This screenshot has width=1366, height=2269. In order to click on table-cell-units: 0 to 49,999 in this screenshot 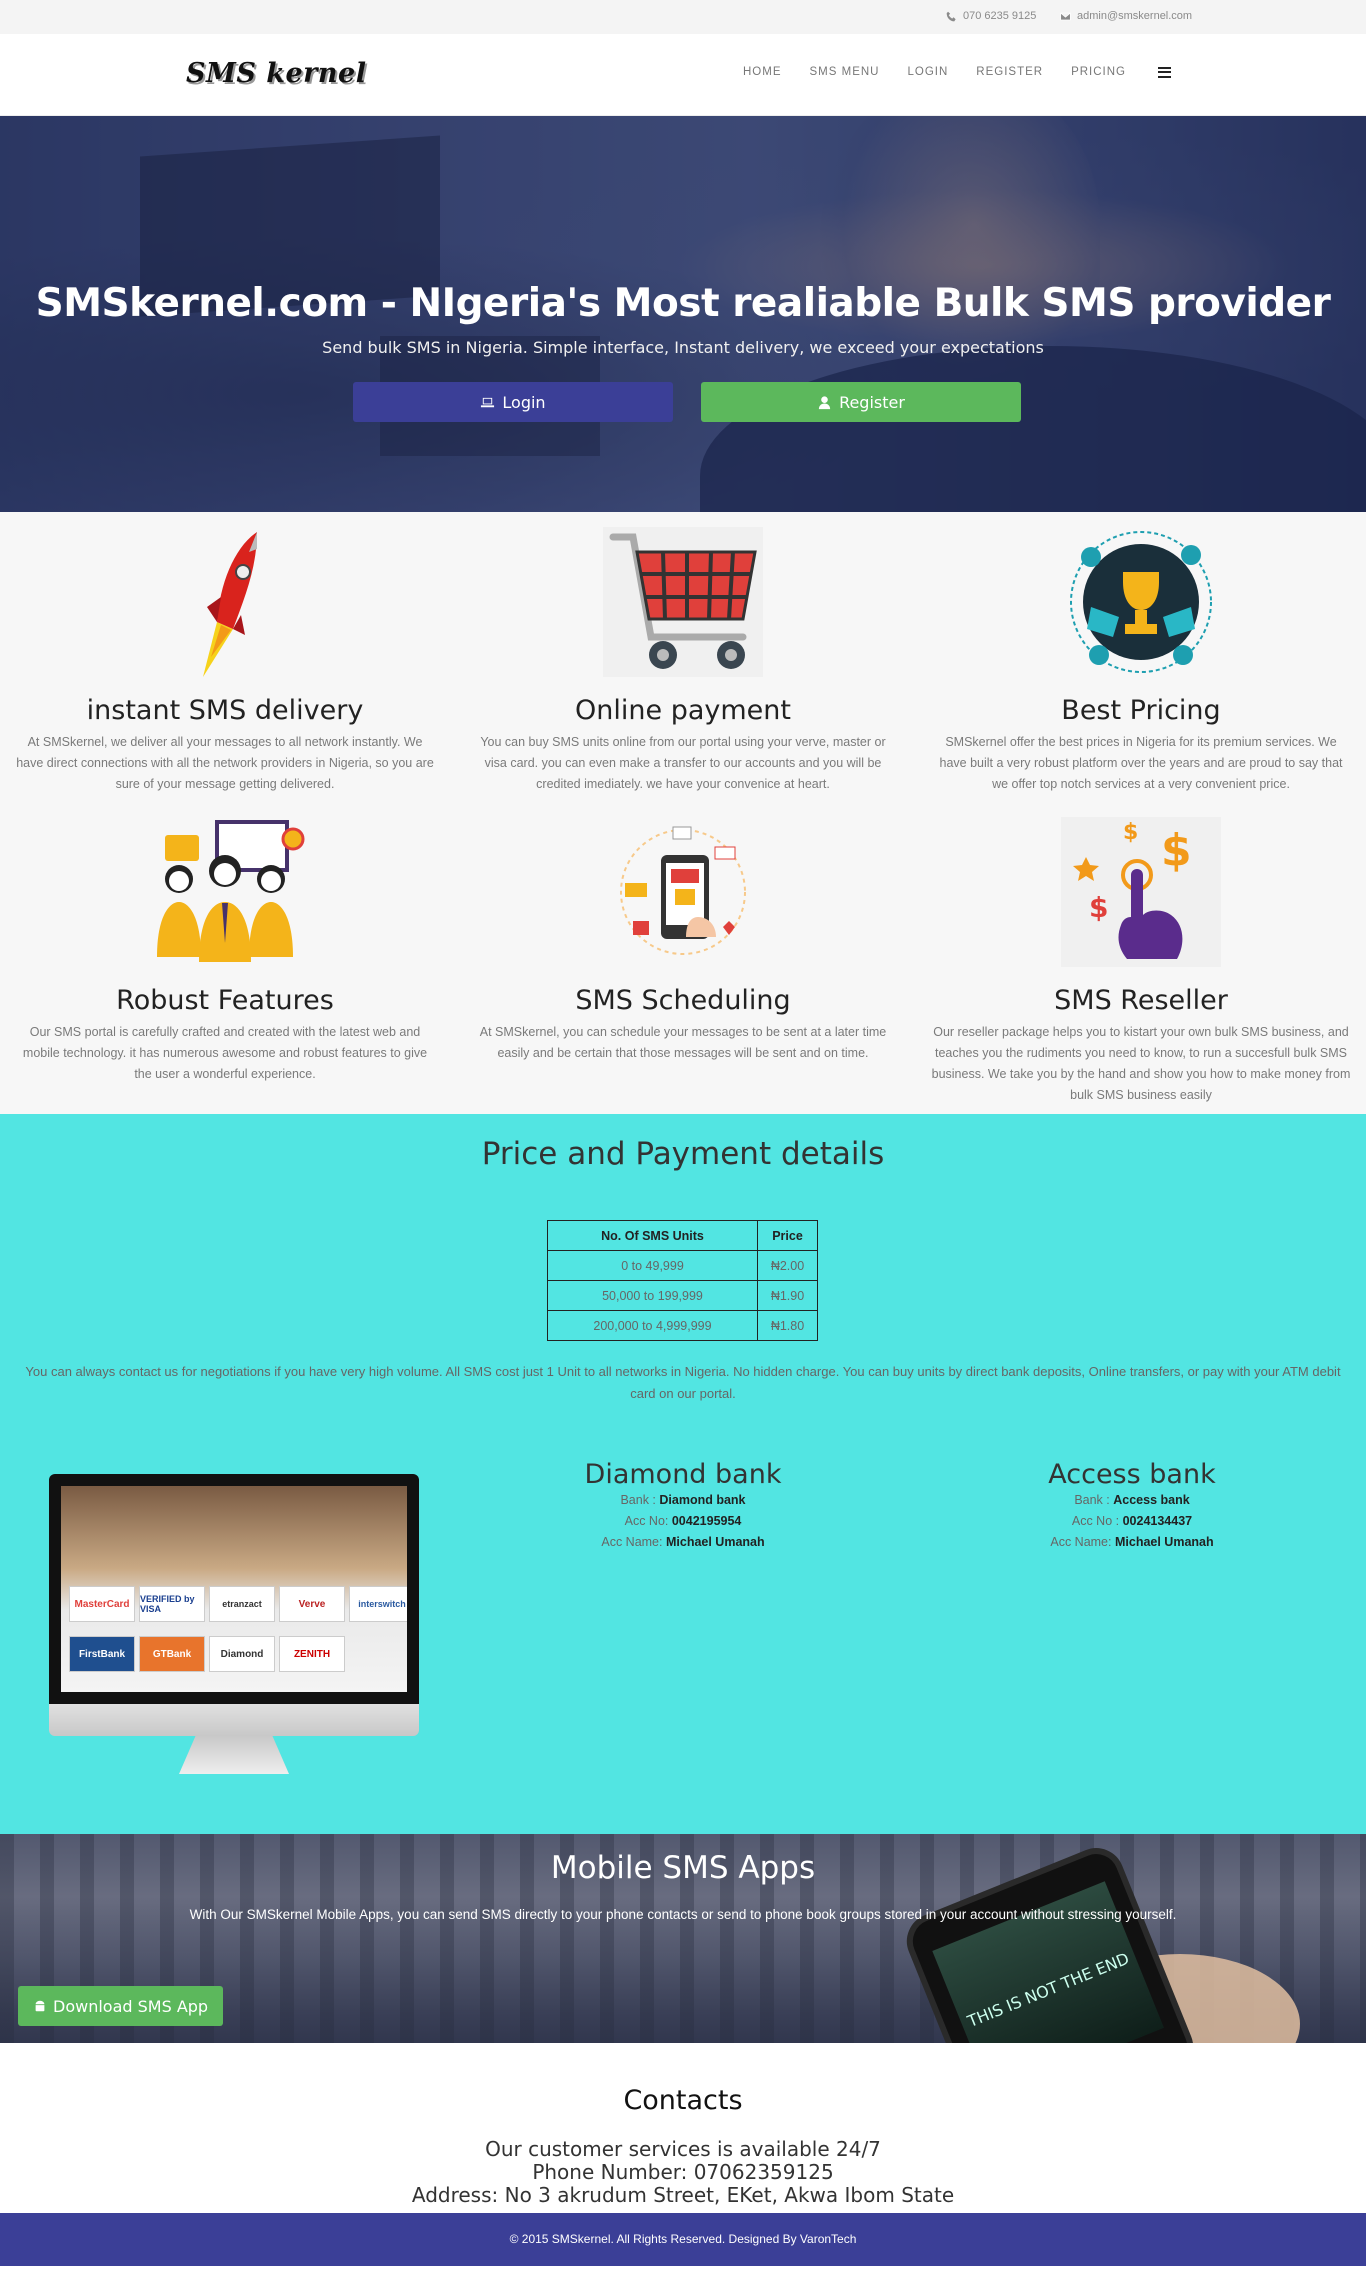, I will do `click(652, 1265)`.